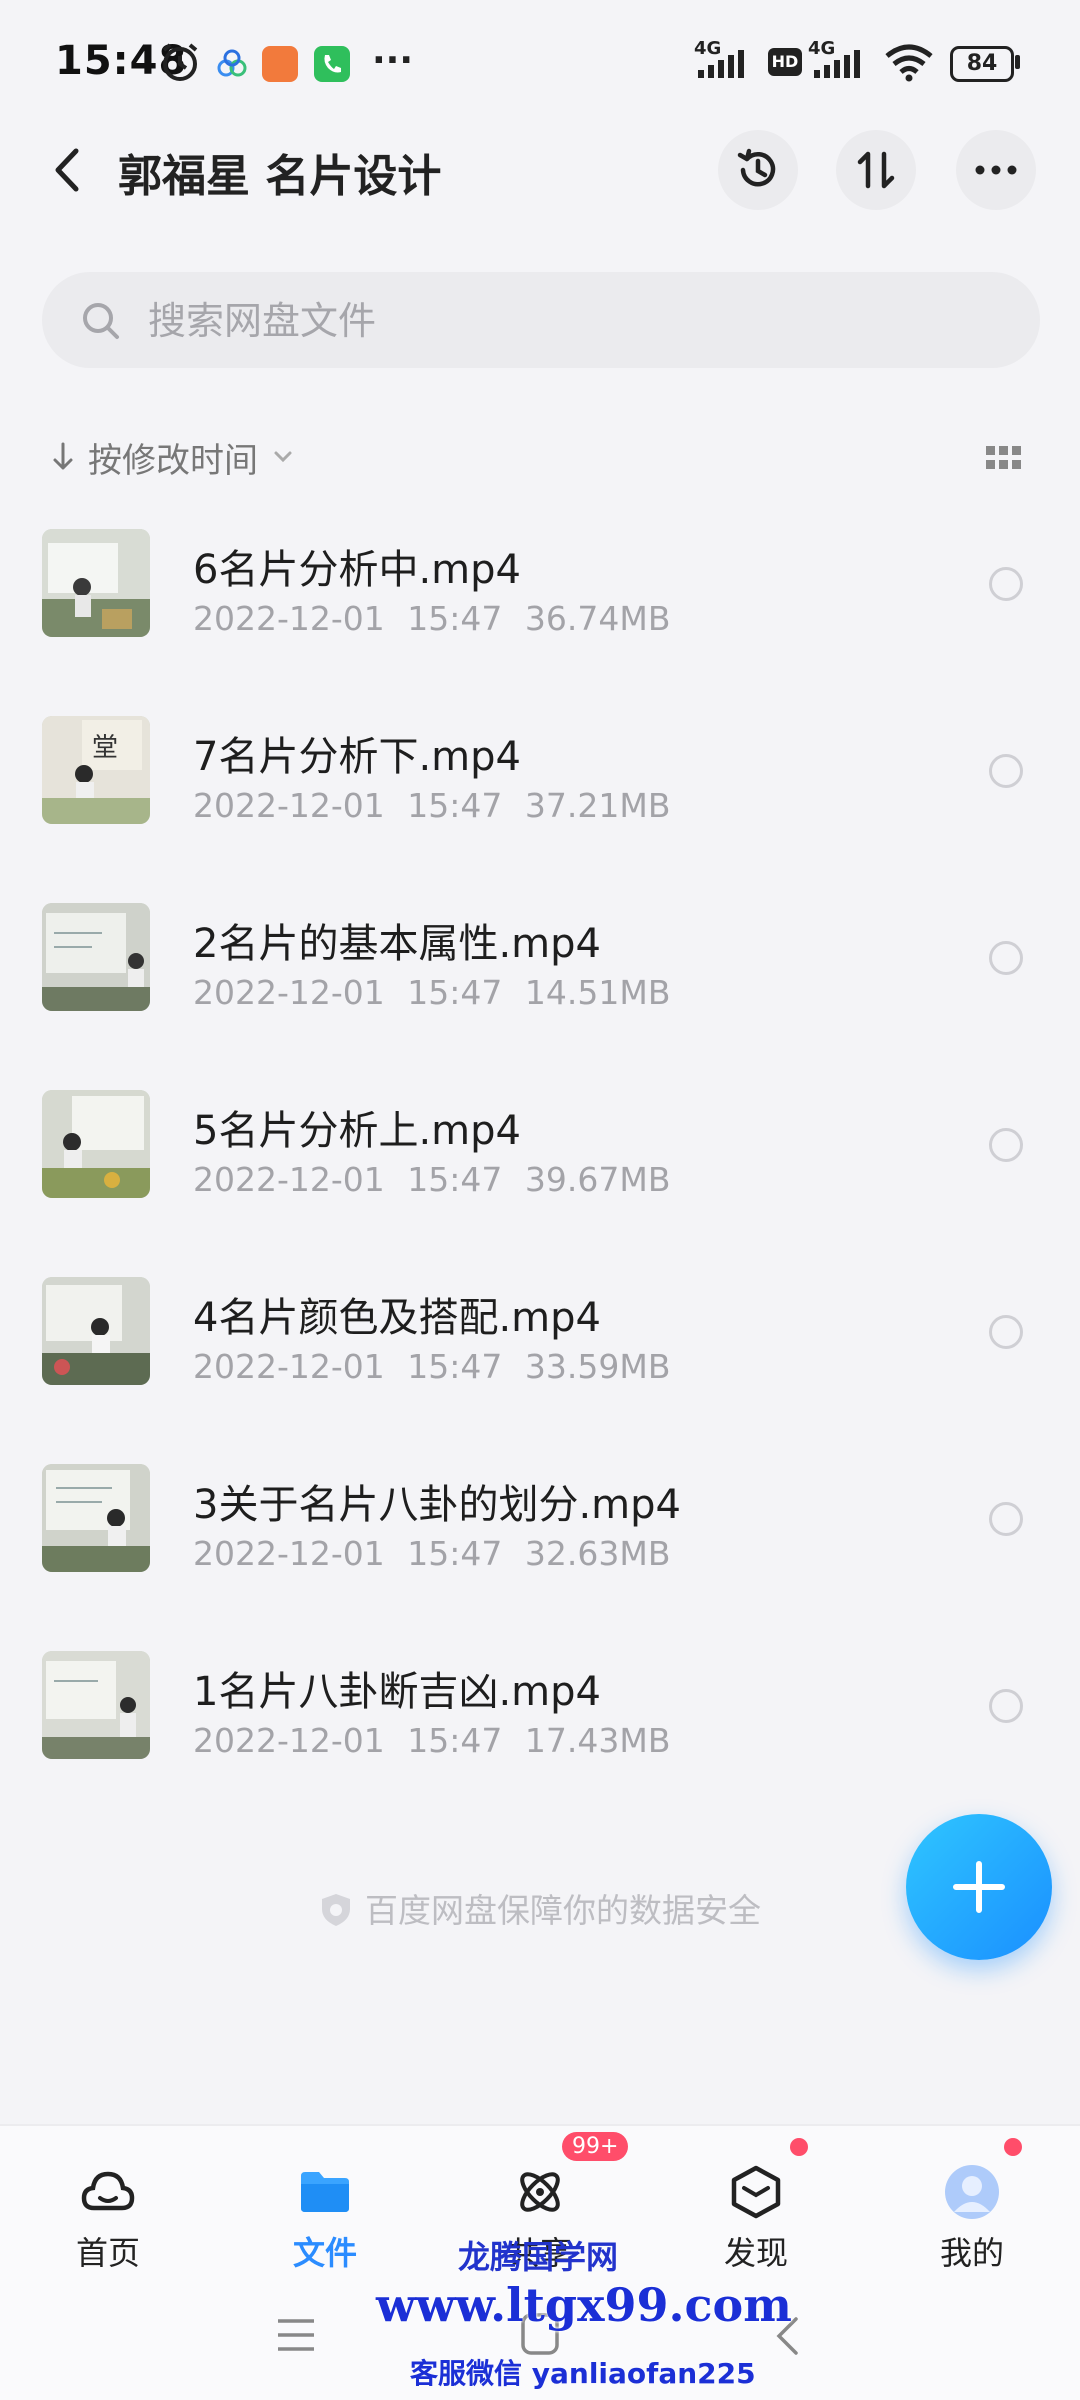 This screenshot has width=1080, height=2400. I want to click on file-row: 堂 7名片分析下.mp4 2022-12-01 15:47 37.21MB, so click(540, 787).